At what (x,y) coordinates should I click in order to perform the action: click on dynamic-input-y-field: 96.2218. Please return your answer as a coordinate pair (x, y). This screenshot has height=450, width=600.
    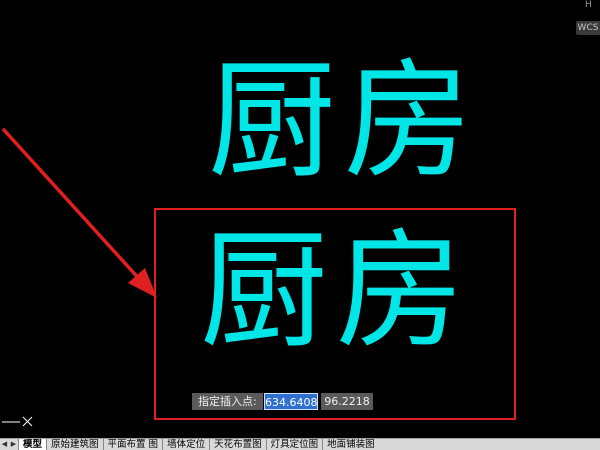
    Looking at the image, I should click on (347, 401).